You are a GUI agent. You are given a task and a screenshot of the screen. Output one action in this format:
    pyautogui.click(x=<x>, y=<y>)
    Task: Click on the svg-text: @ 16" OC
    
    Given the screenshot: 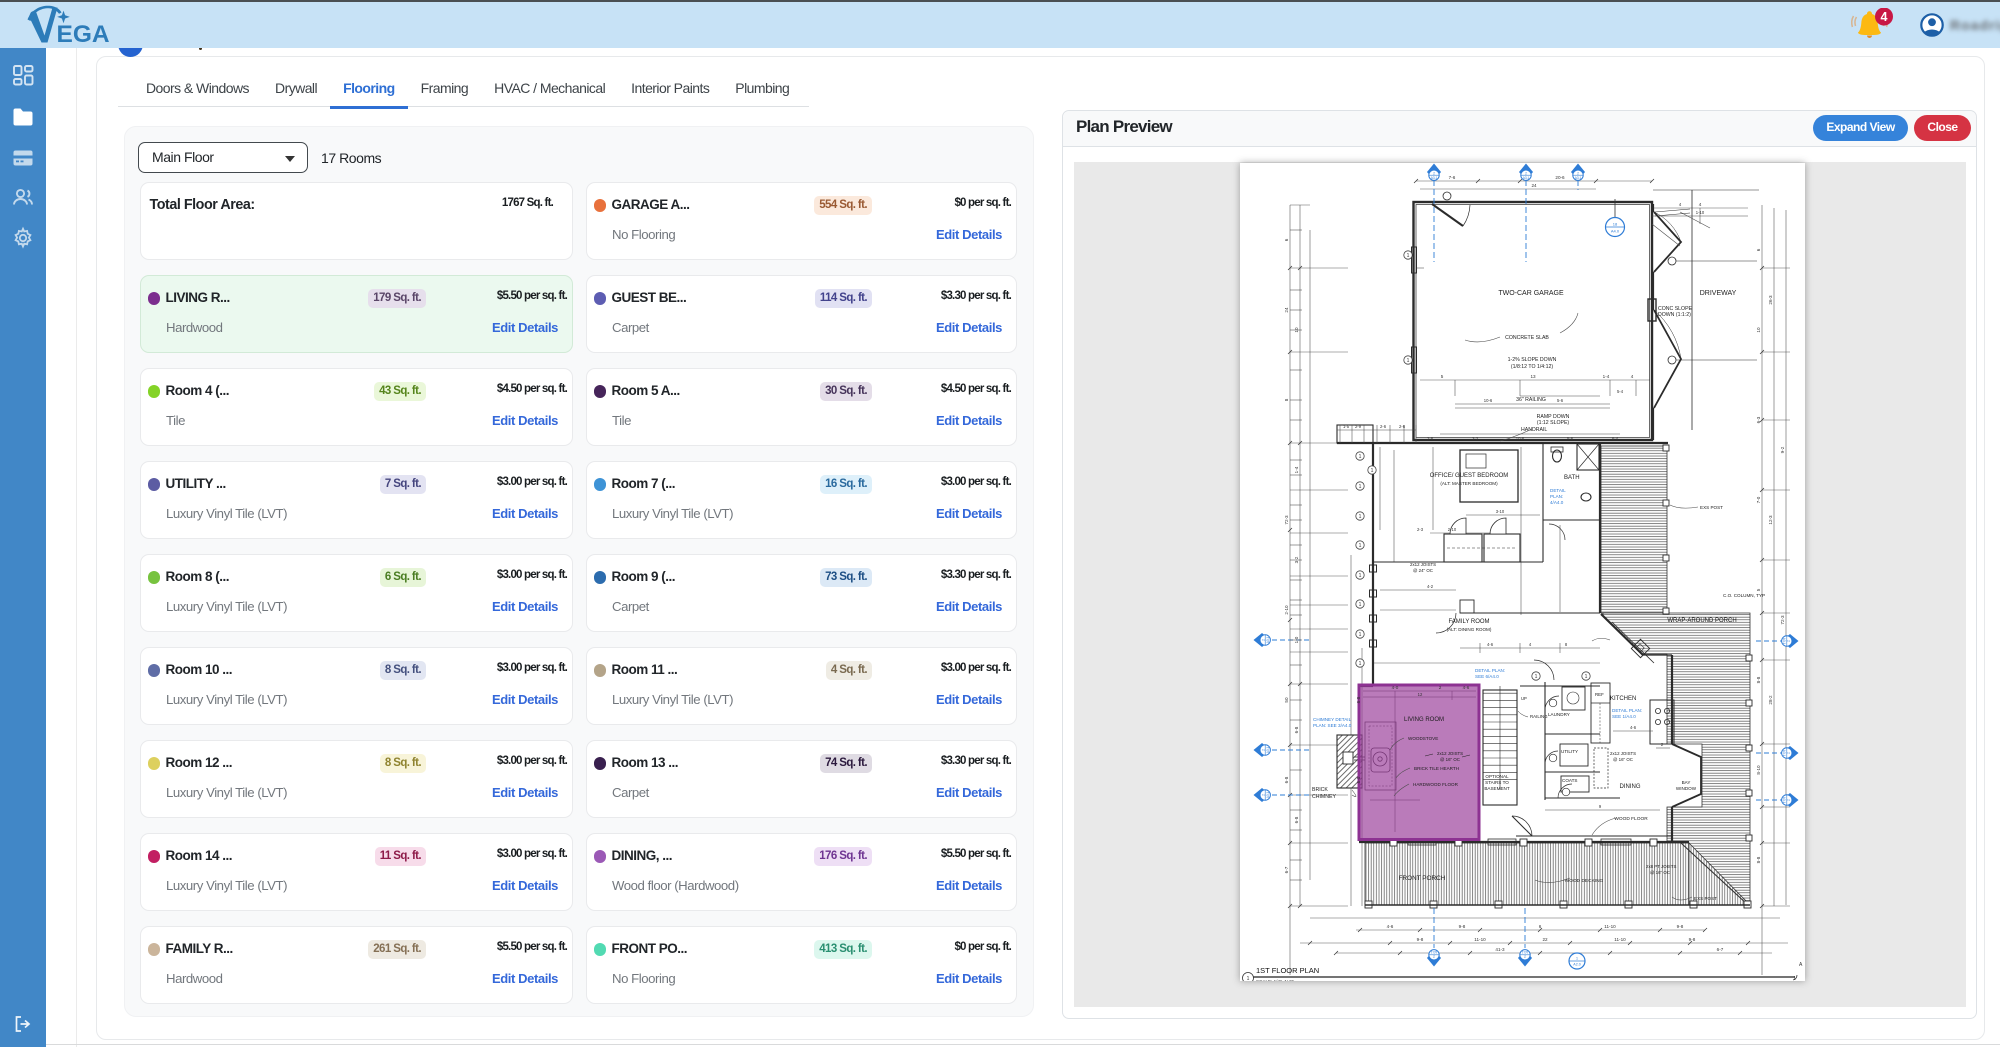 What is the action you would take?
    pyautogui.click(x=1660, y=872)
    